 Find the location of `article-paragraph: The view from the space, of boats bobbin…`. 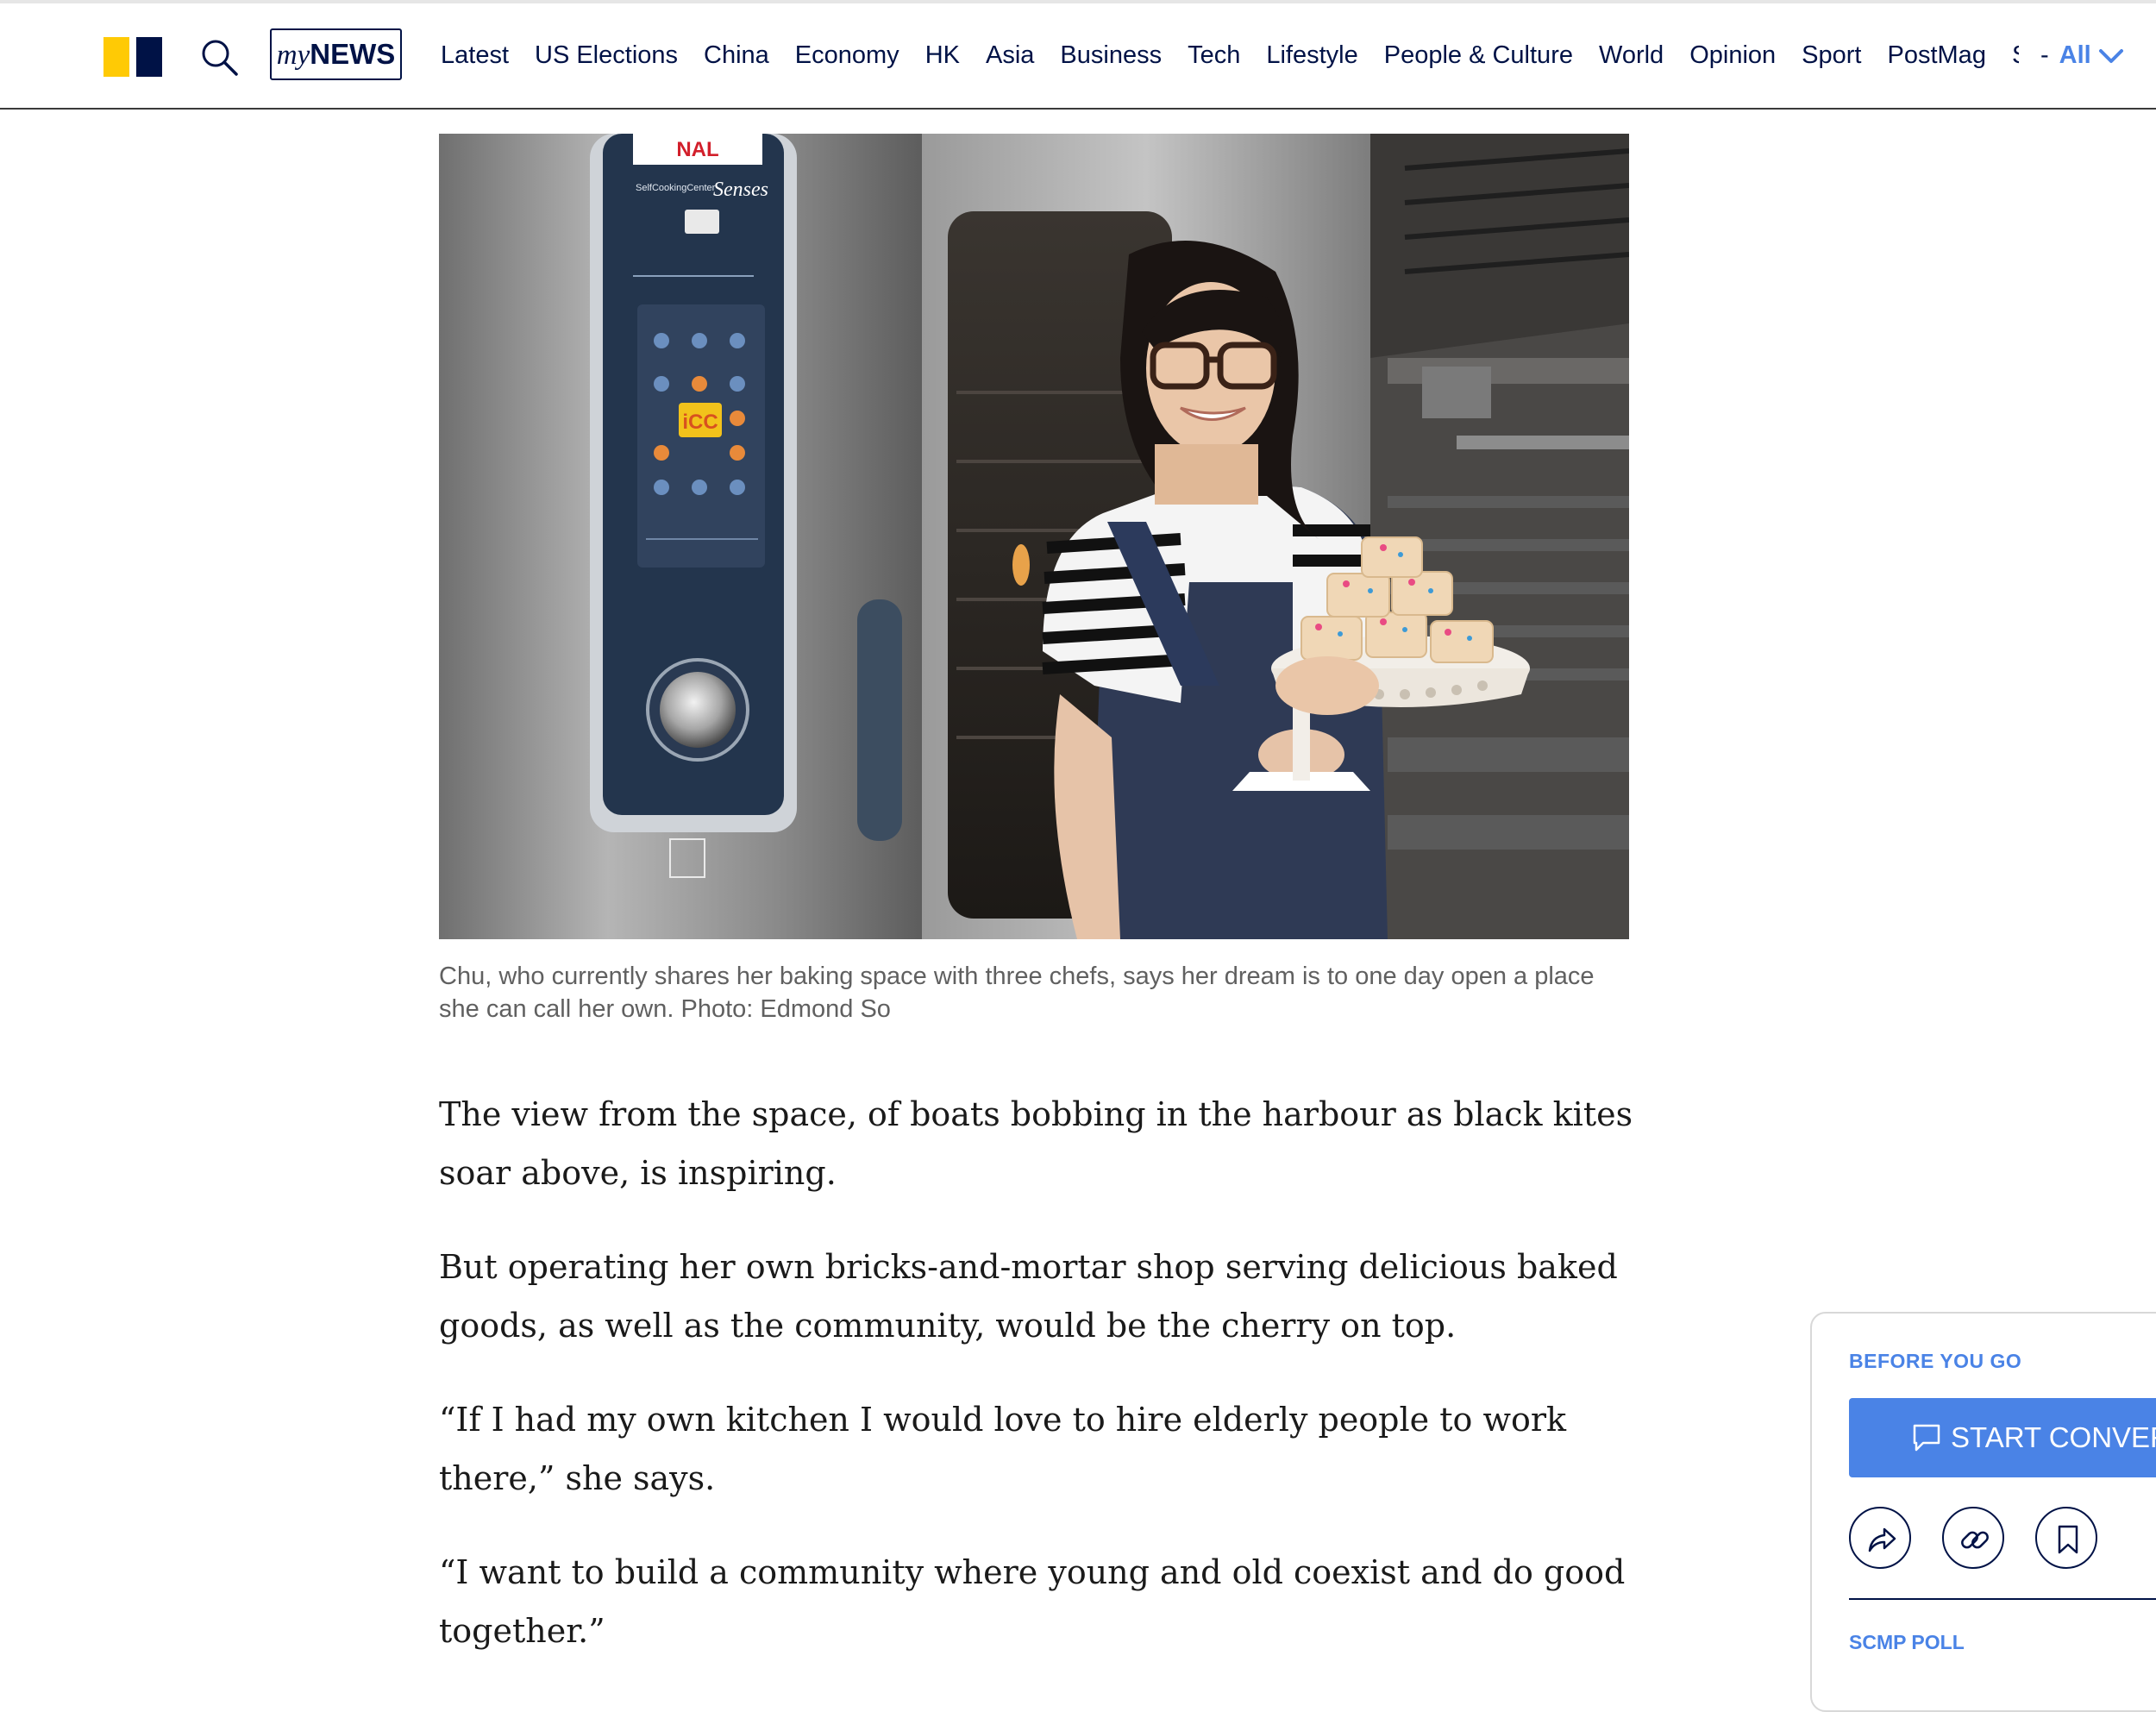

article-paragraph: The view from the space, of boats bobbin… is located at coordinates (1036, 1144).